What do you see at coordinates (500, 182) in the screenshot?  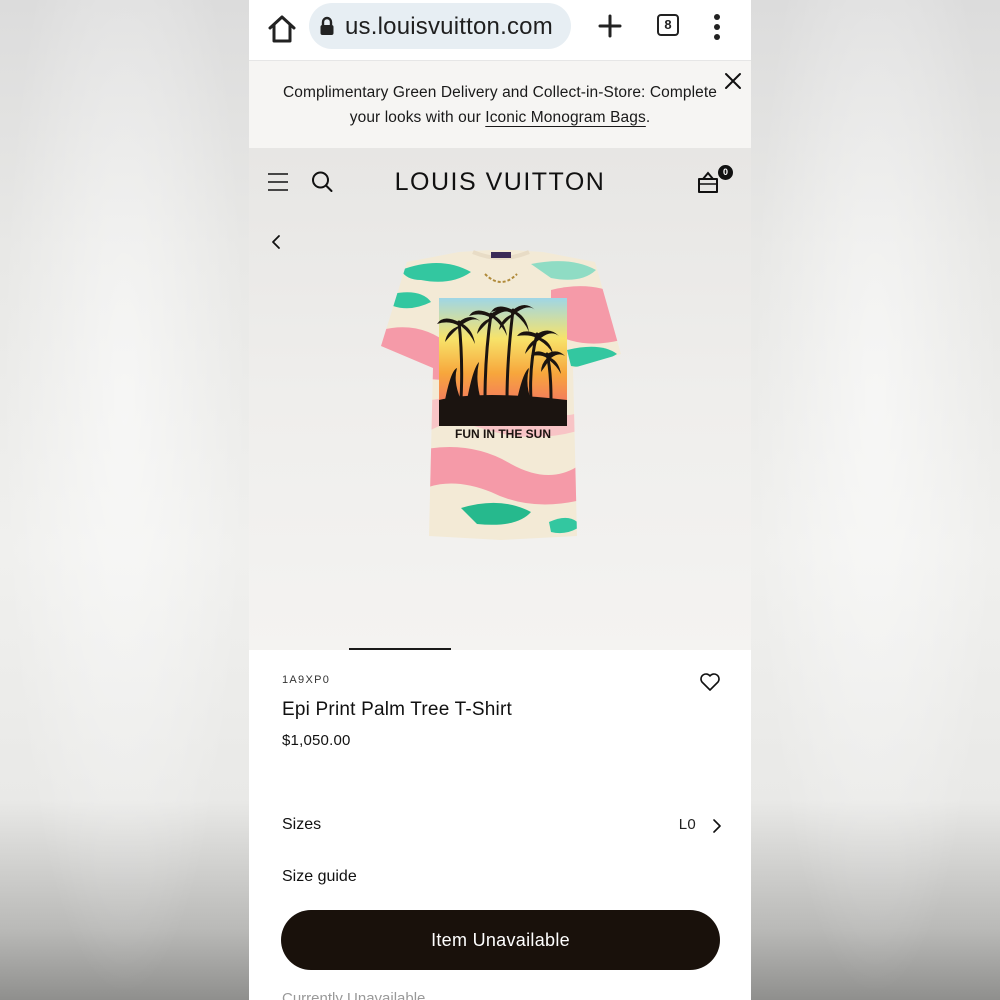 I see `brand-logo: LOUIS VUITTON` at bounding box center [500, 182].